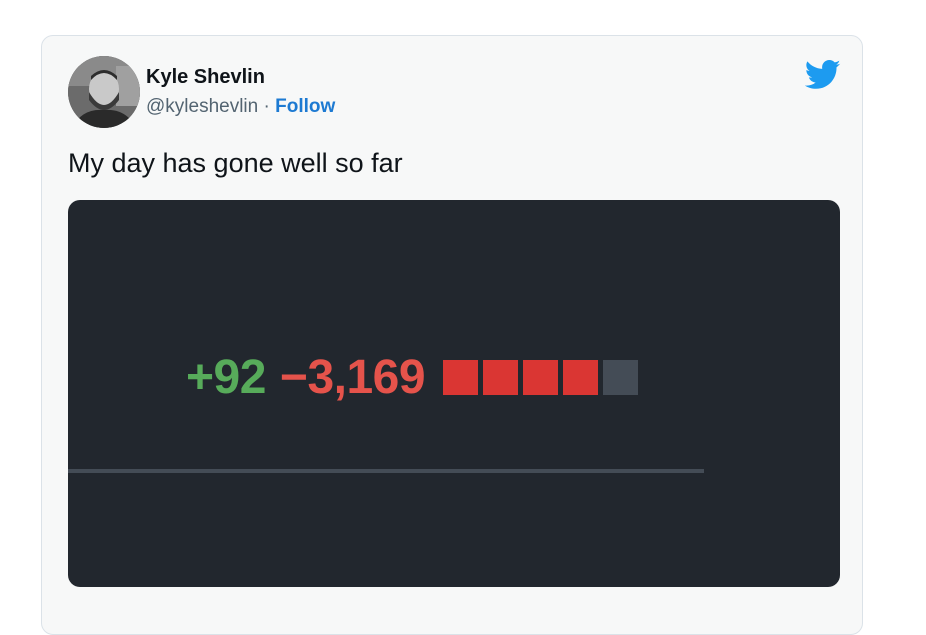 This screenshot has width=926, height=635. I want to click on diff-summary: +92 −3,169, so click(414, 377).